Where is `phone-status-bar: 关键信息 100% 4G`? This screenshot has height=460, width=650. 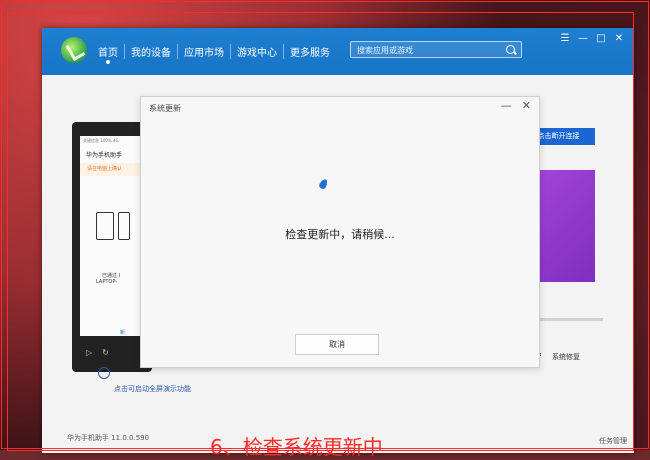 phone-status-bar: 关键信息 100% 4G is located at coordinates (101, 140).